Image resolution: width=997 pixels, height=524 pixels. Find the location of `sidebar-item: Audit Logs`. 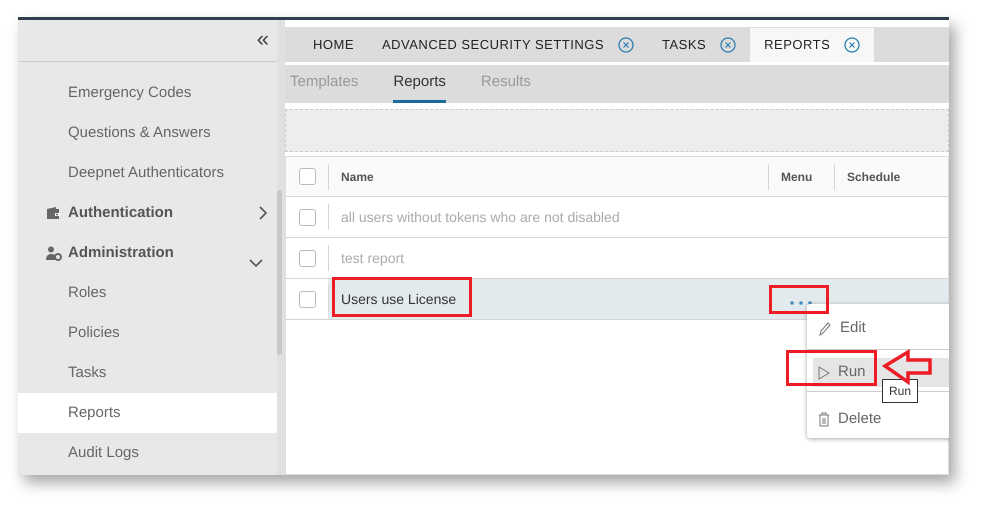

sidebar-item: Audit Logs is located at coordinates (147, 453).